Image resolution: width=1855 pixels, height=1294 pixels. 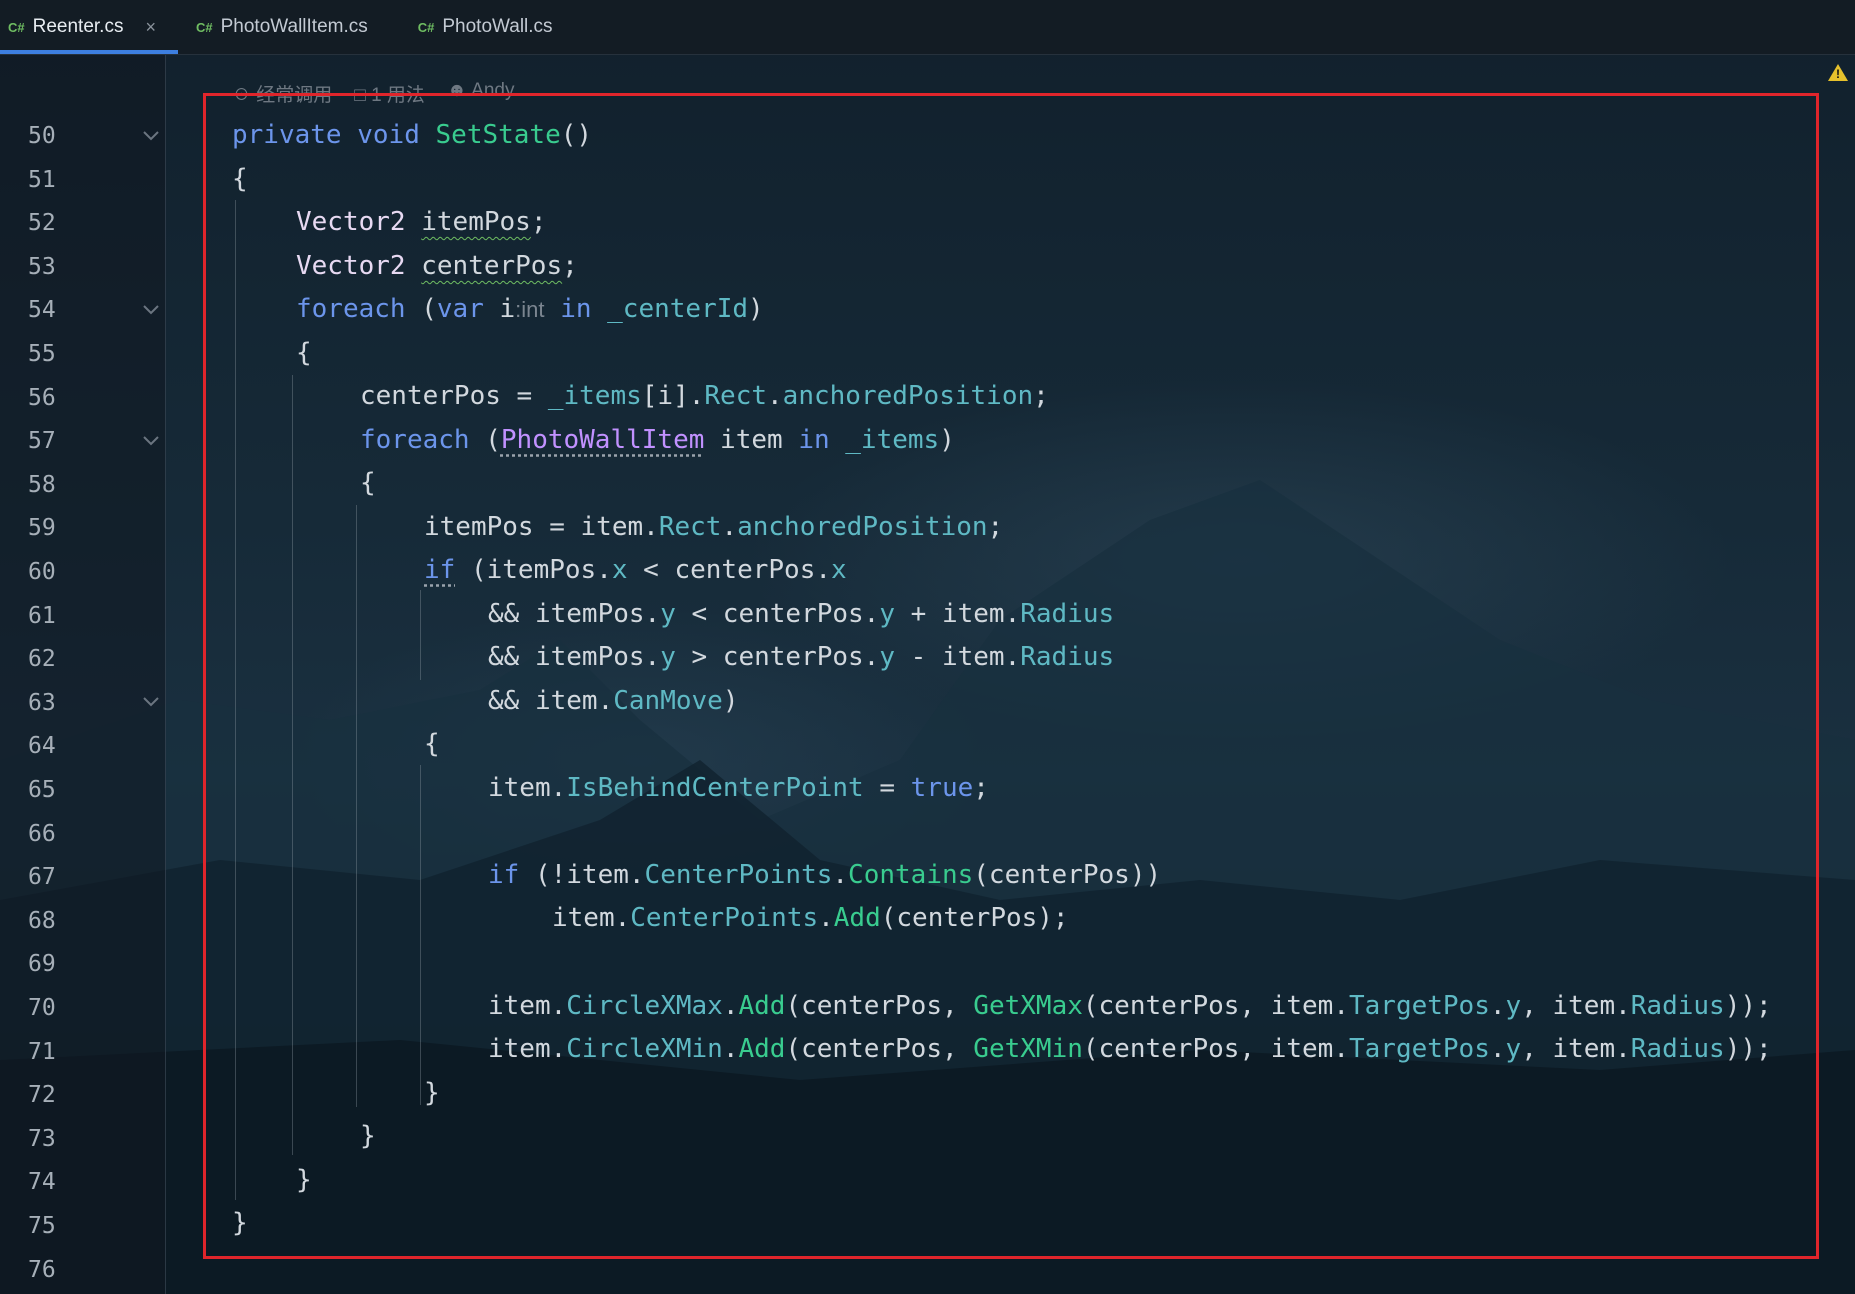 I want to click on close-icon: ×, so click(x=150, y=27).